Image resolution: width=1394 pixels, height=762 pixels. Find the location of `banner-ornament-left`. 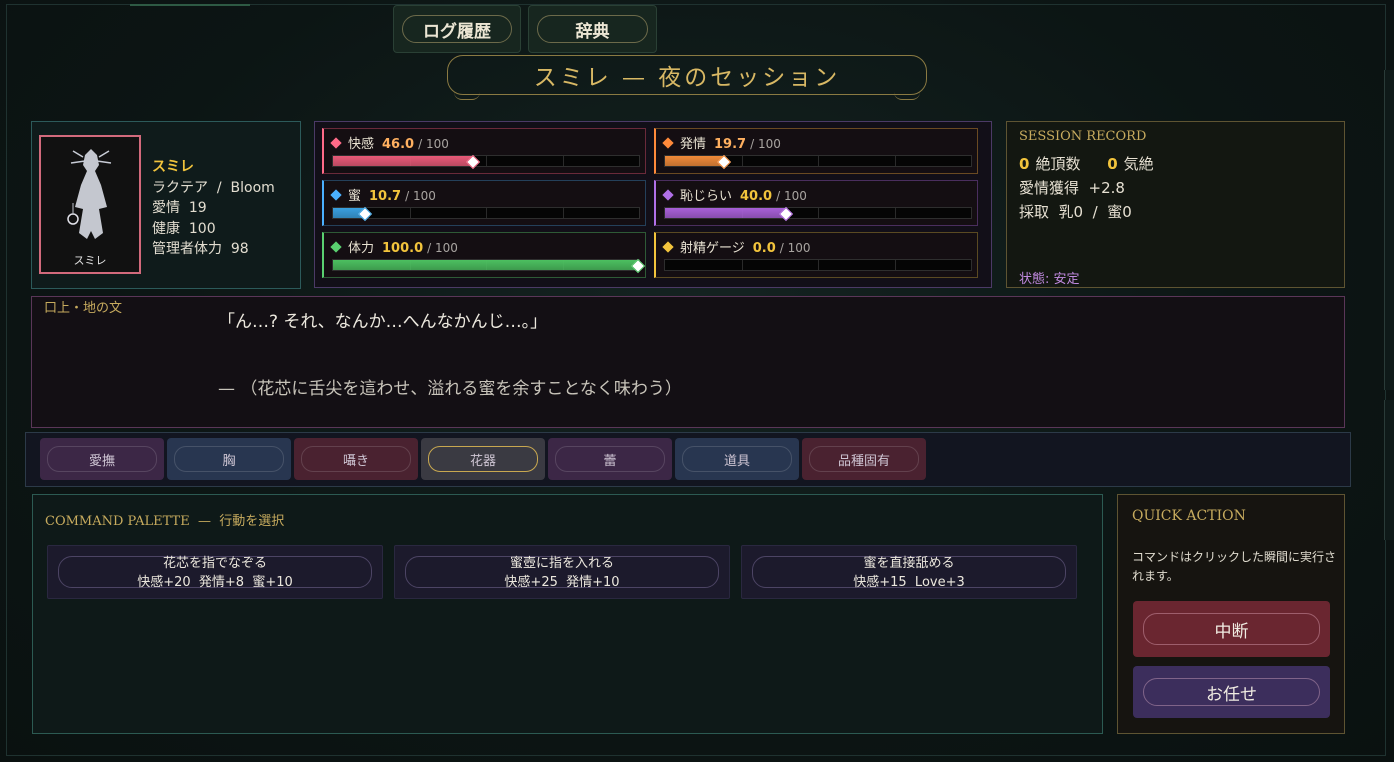

banner-ornament-left is located at coordinates (467, 96).